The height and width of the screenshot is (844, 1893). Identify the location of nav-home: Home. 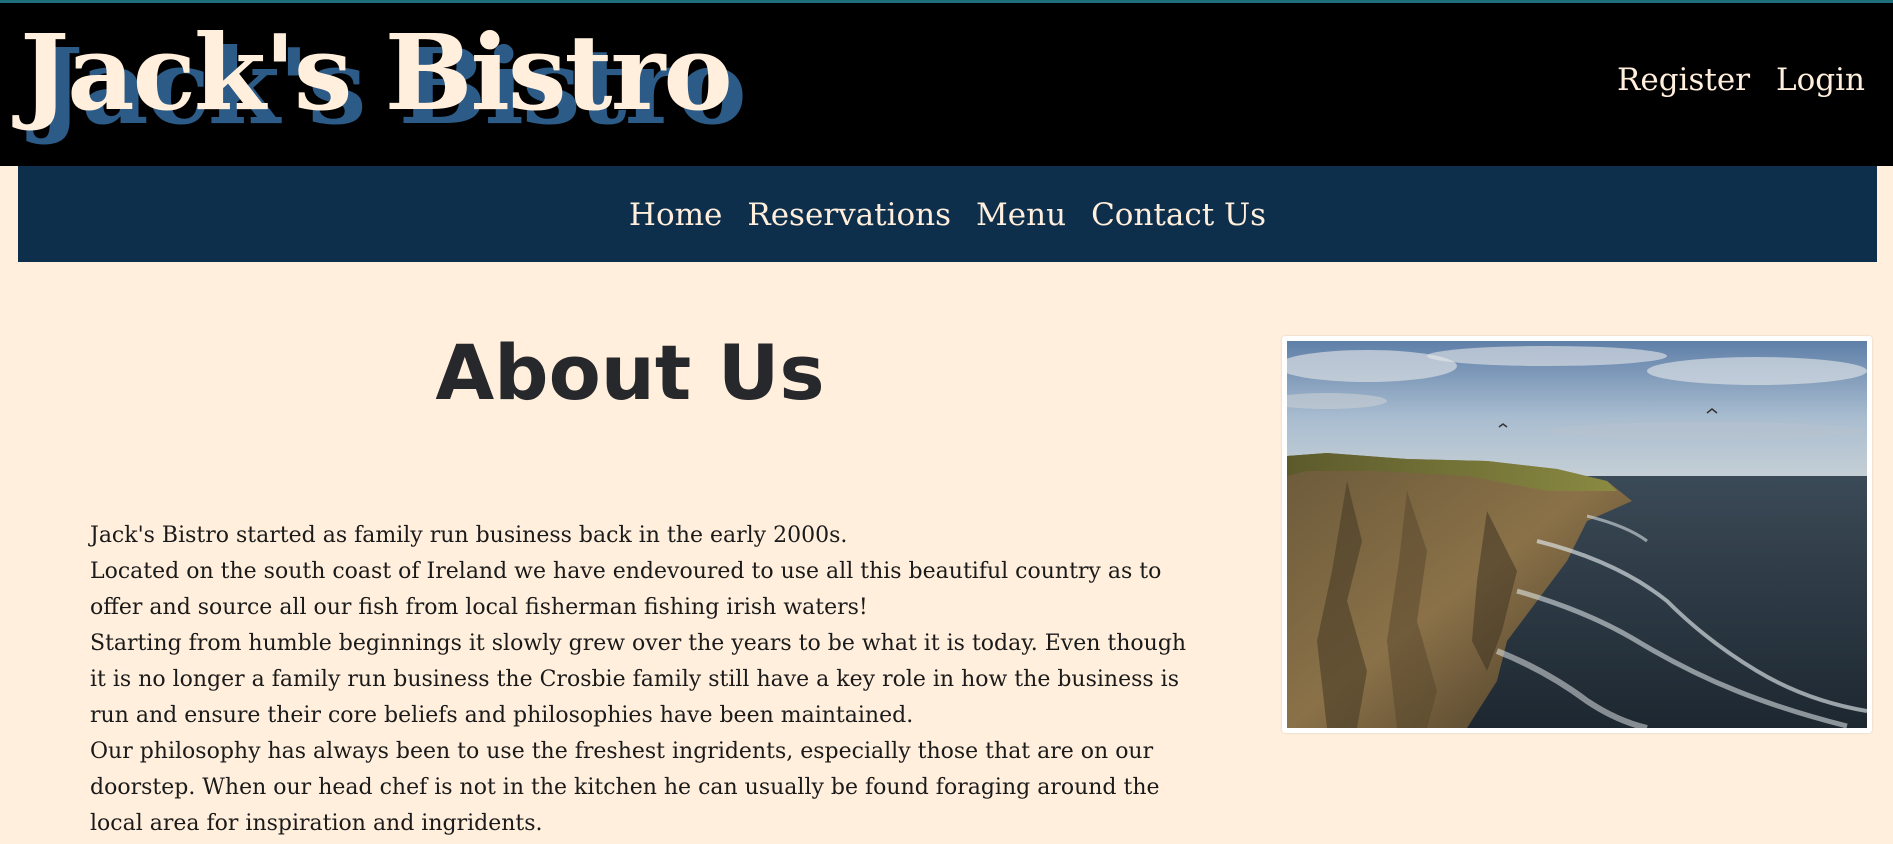
(675, 214).